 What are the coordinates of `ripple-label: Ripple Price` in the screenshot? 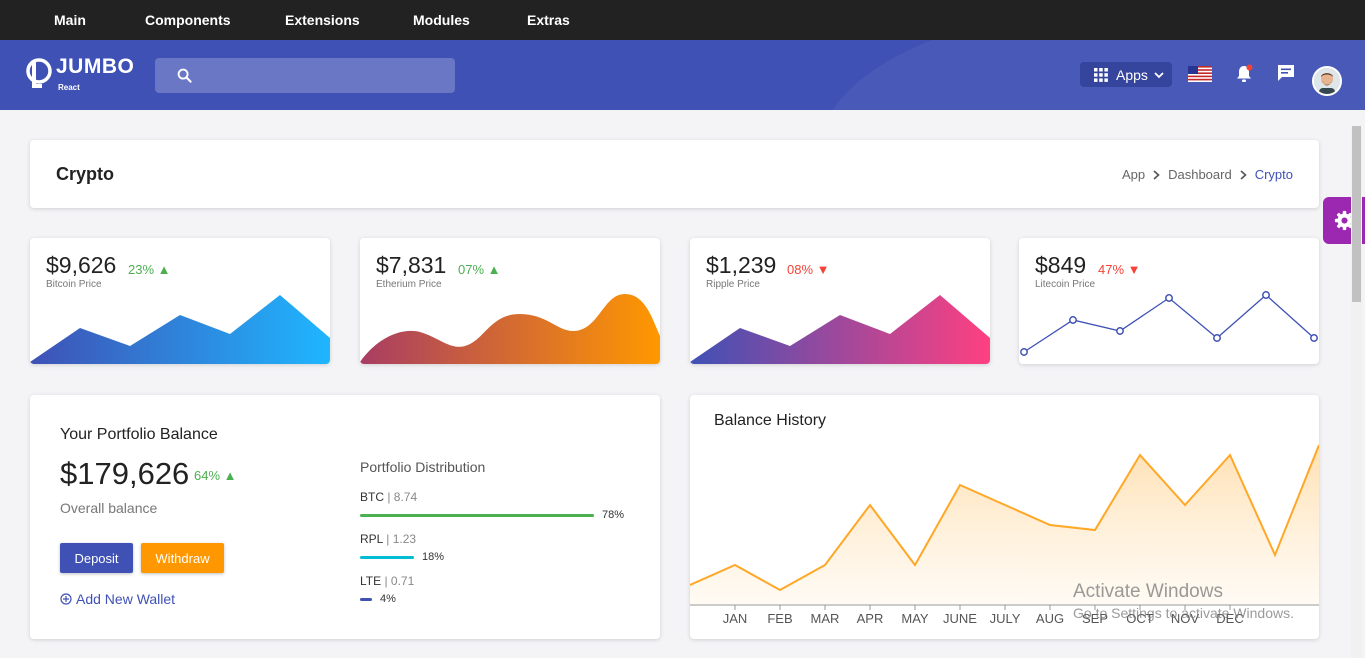 It's located at (733, 284).